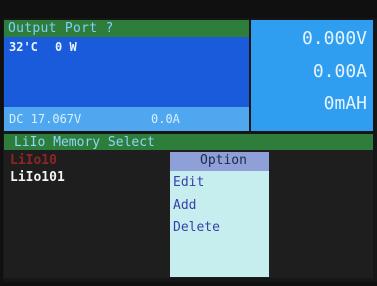 The image size is (377, 286). I want to click on output-title: Output Port ?, so click(61, 28).